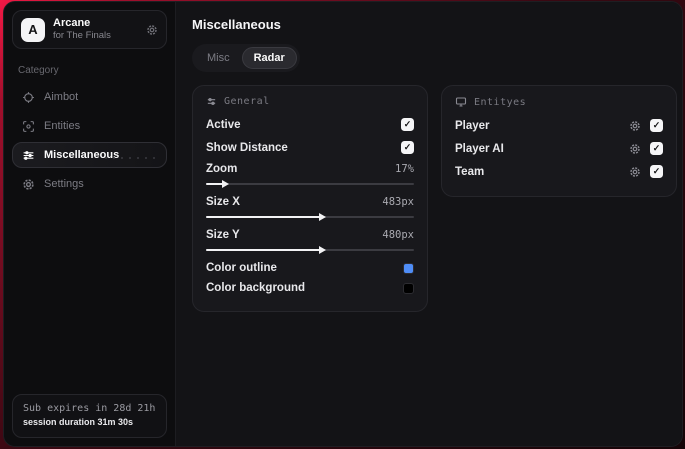  I want to click on entity-row-player: Player ✓, so click(559, 125).